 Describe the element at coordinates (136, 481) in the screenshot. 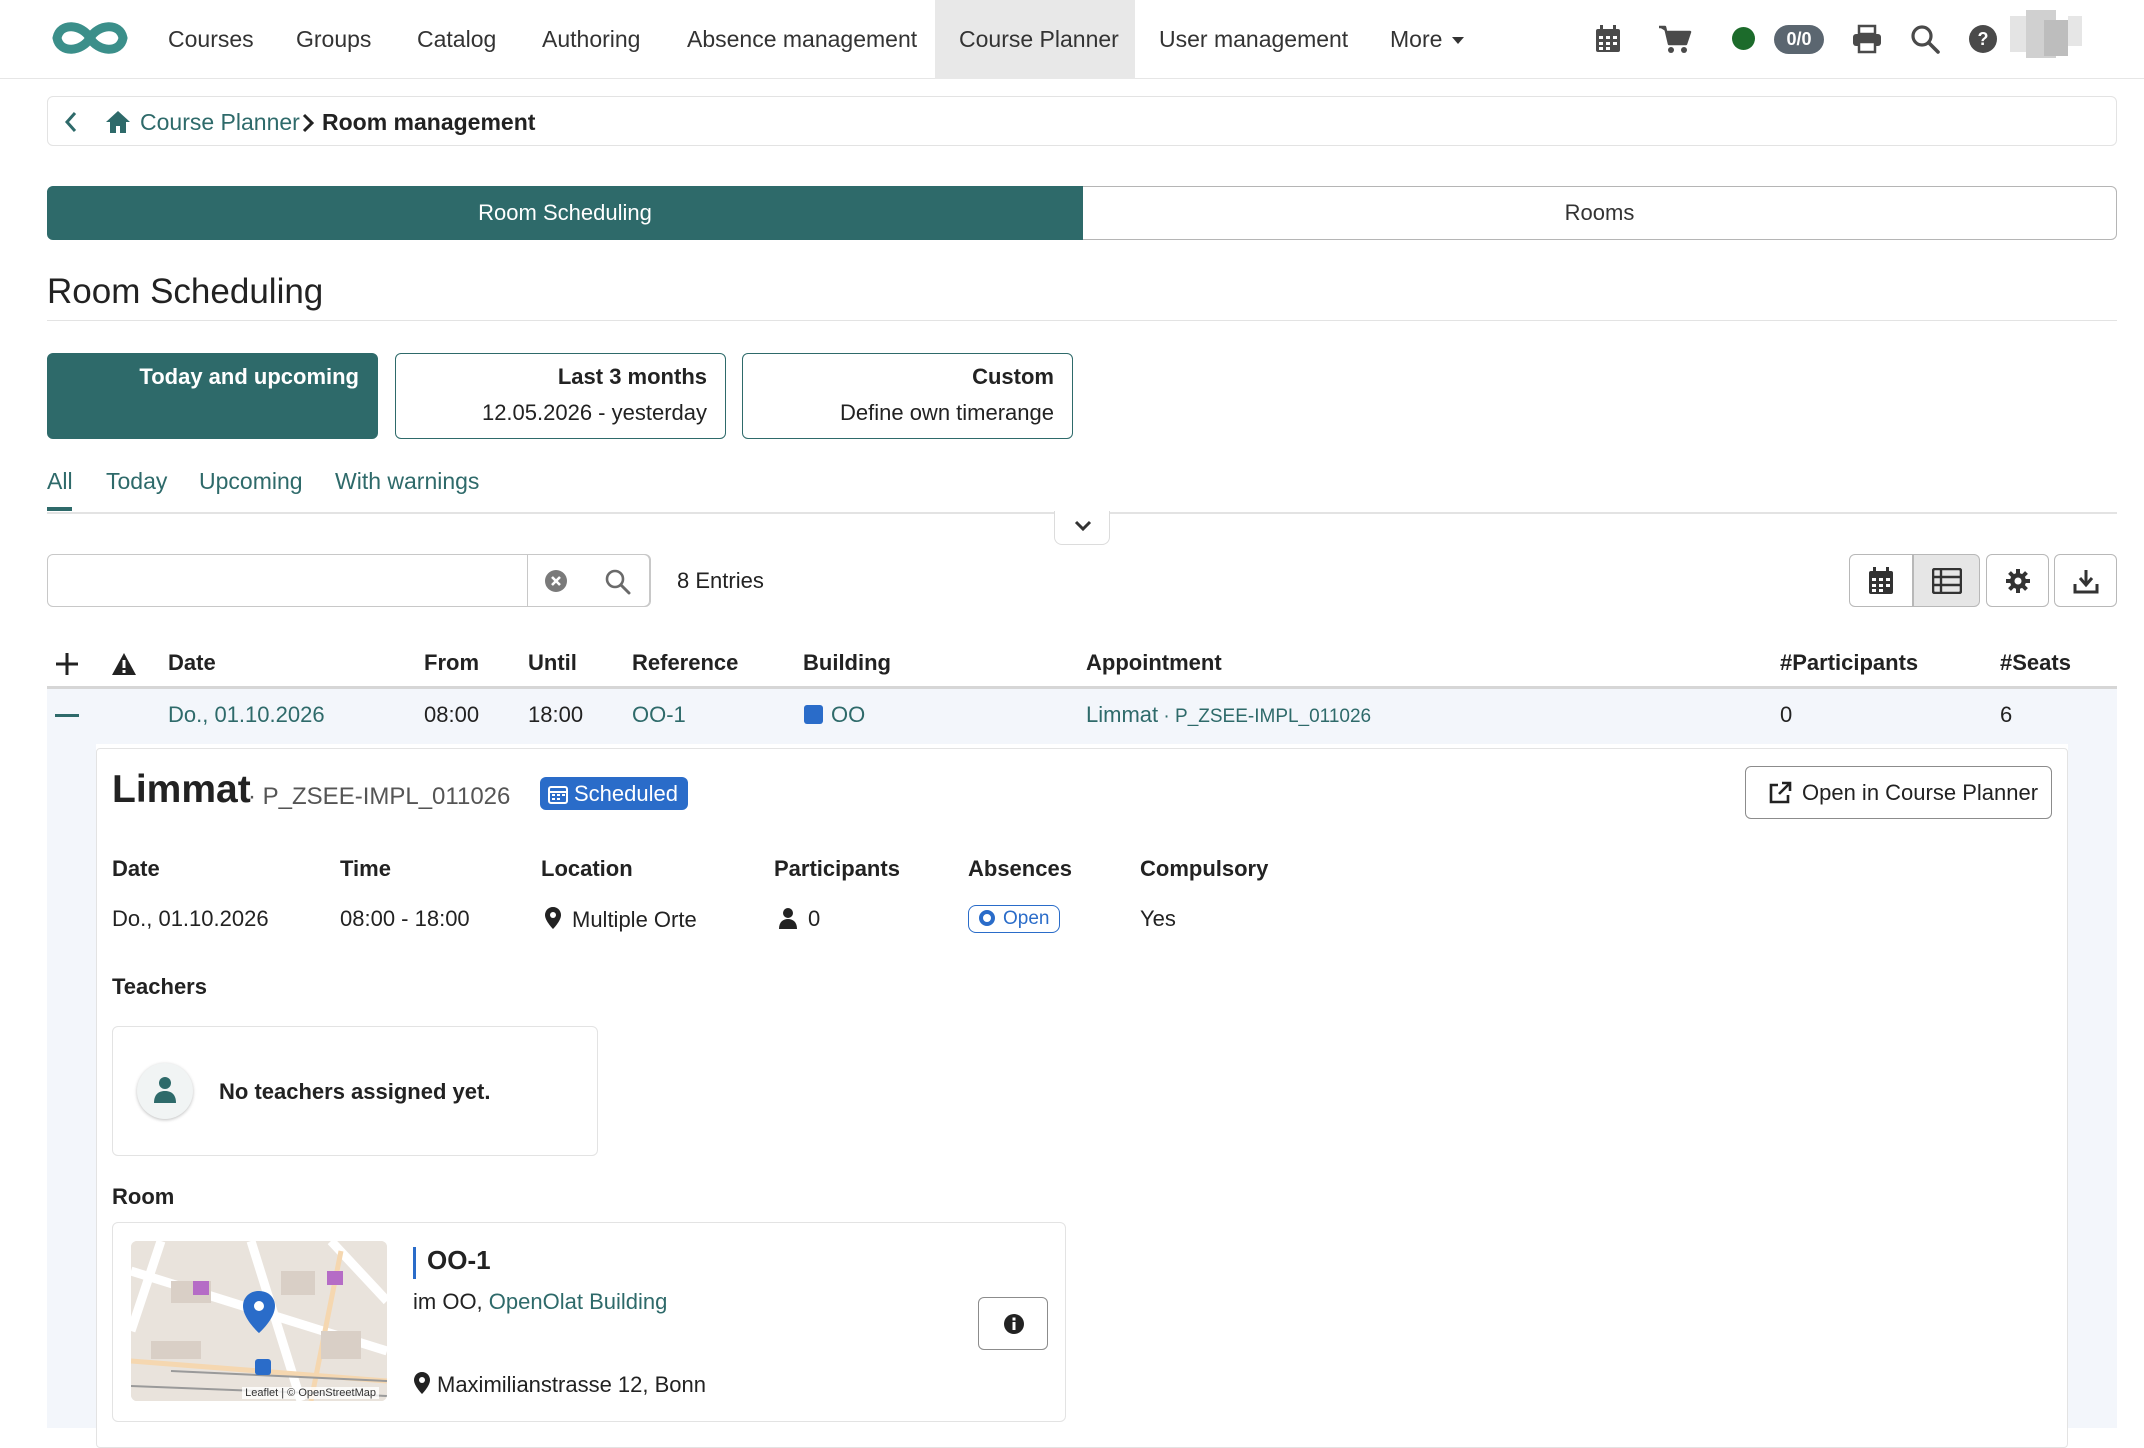

I see `tab-today: Today` at that location.